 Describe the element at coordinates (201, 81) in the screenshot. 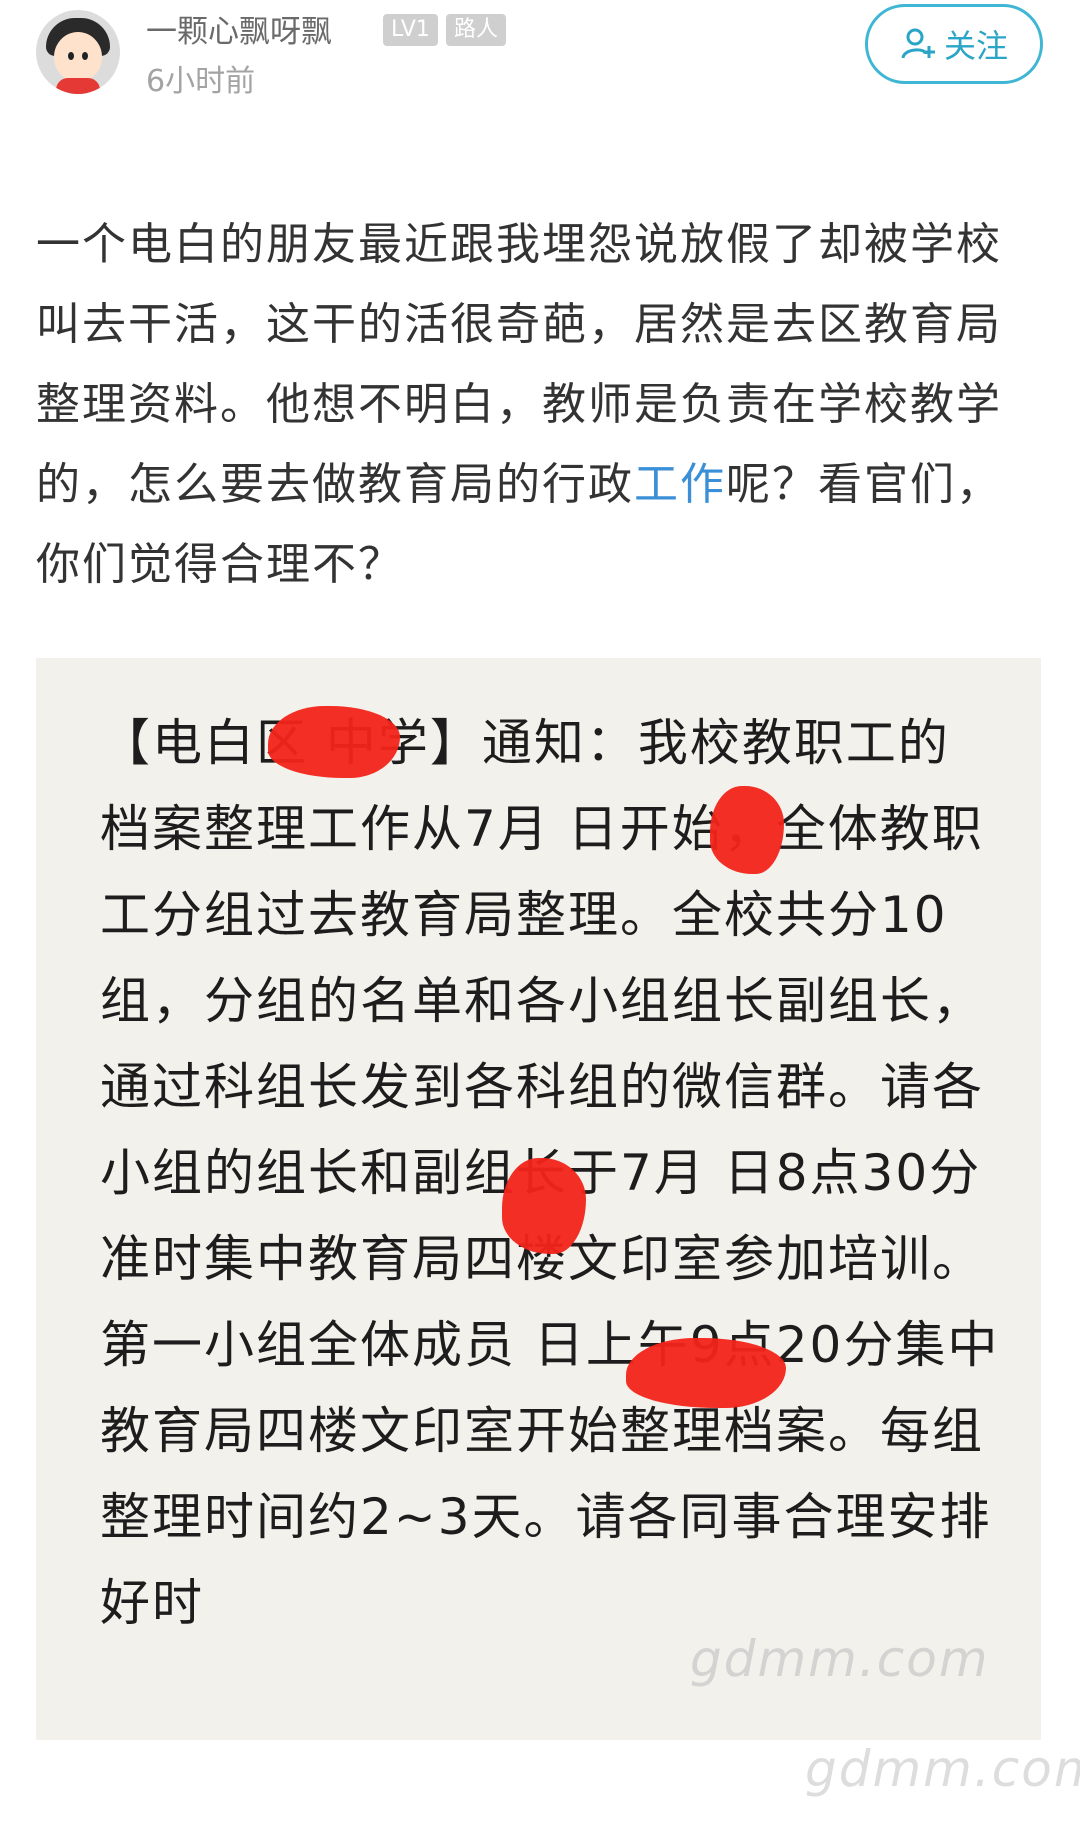

I see `post-time: 6小时前` at that location.